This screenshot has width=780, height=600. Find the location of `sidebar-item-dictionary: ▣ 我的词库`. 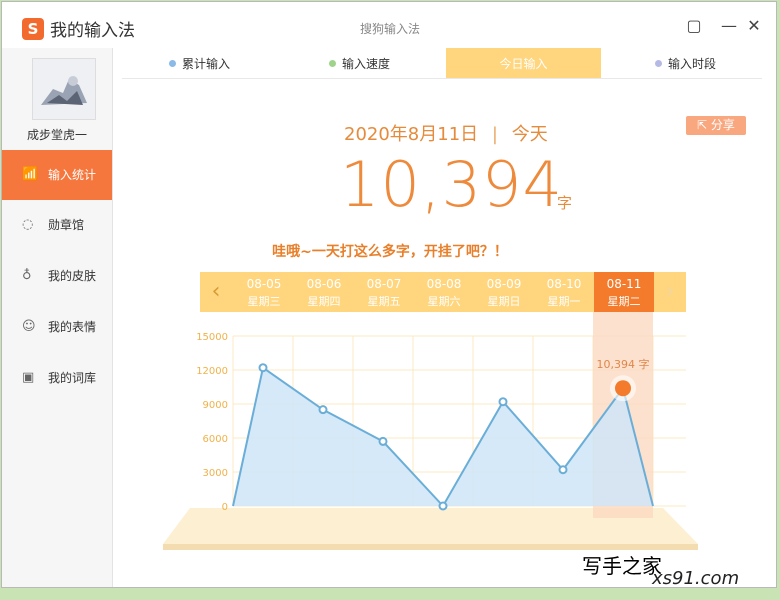

sidebar-item-dictionary: ▣ 我的词库 is located at coordinates (57, 378).